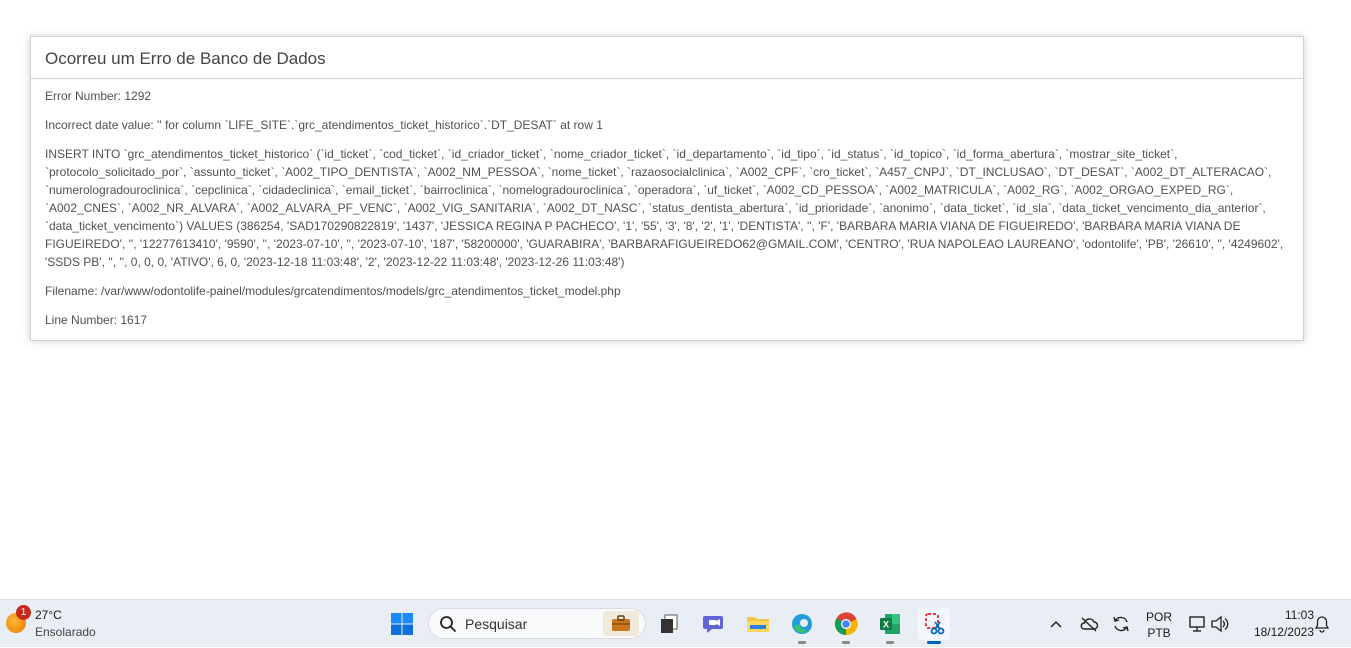  I want to click on search-highlight-icon, so click(621, 623).